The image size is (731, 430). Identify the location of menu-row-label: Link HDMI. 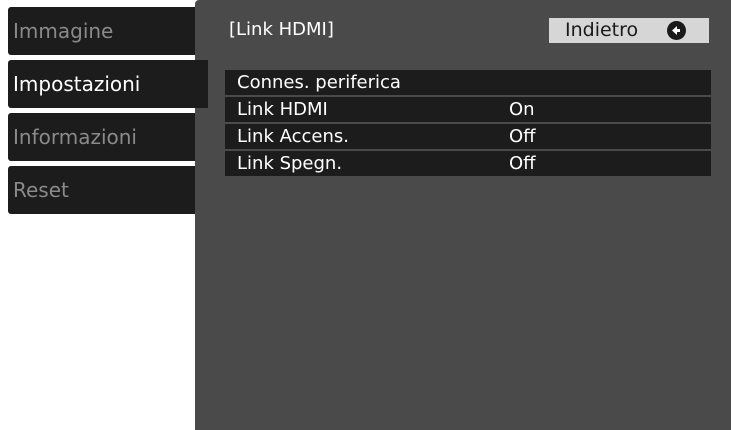
(282, 109).